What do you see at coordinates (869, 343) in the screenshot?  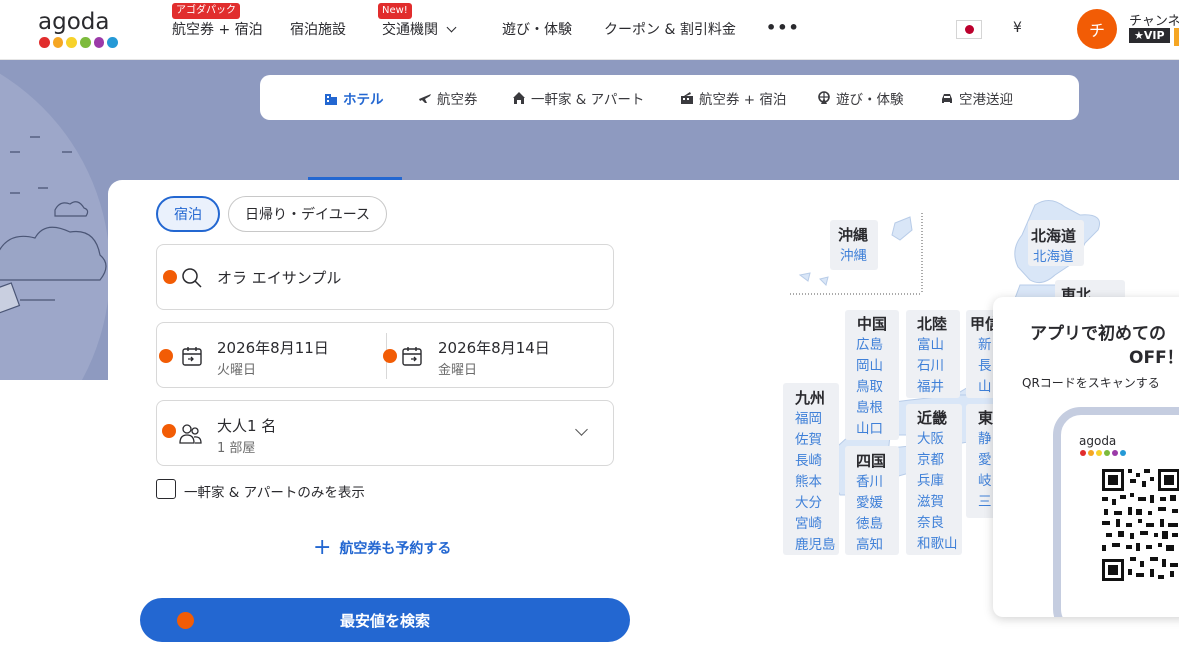 I see `pref-hiroshima: 広島` at bounding box center [869, 343].